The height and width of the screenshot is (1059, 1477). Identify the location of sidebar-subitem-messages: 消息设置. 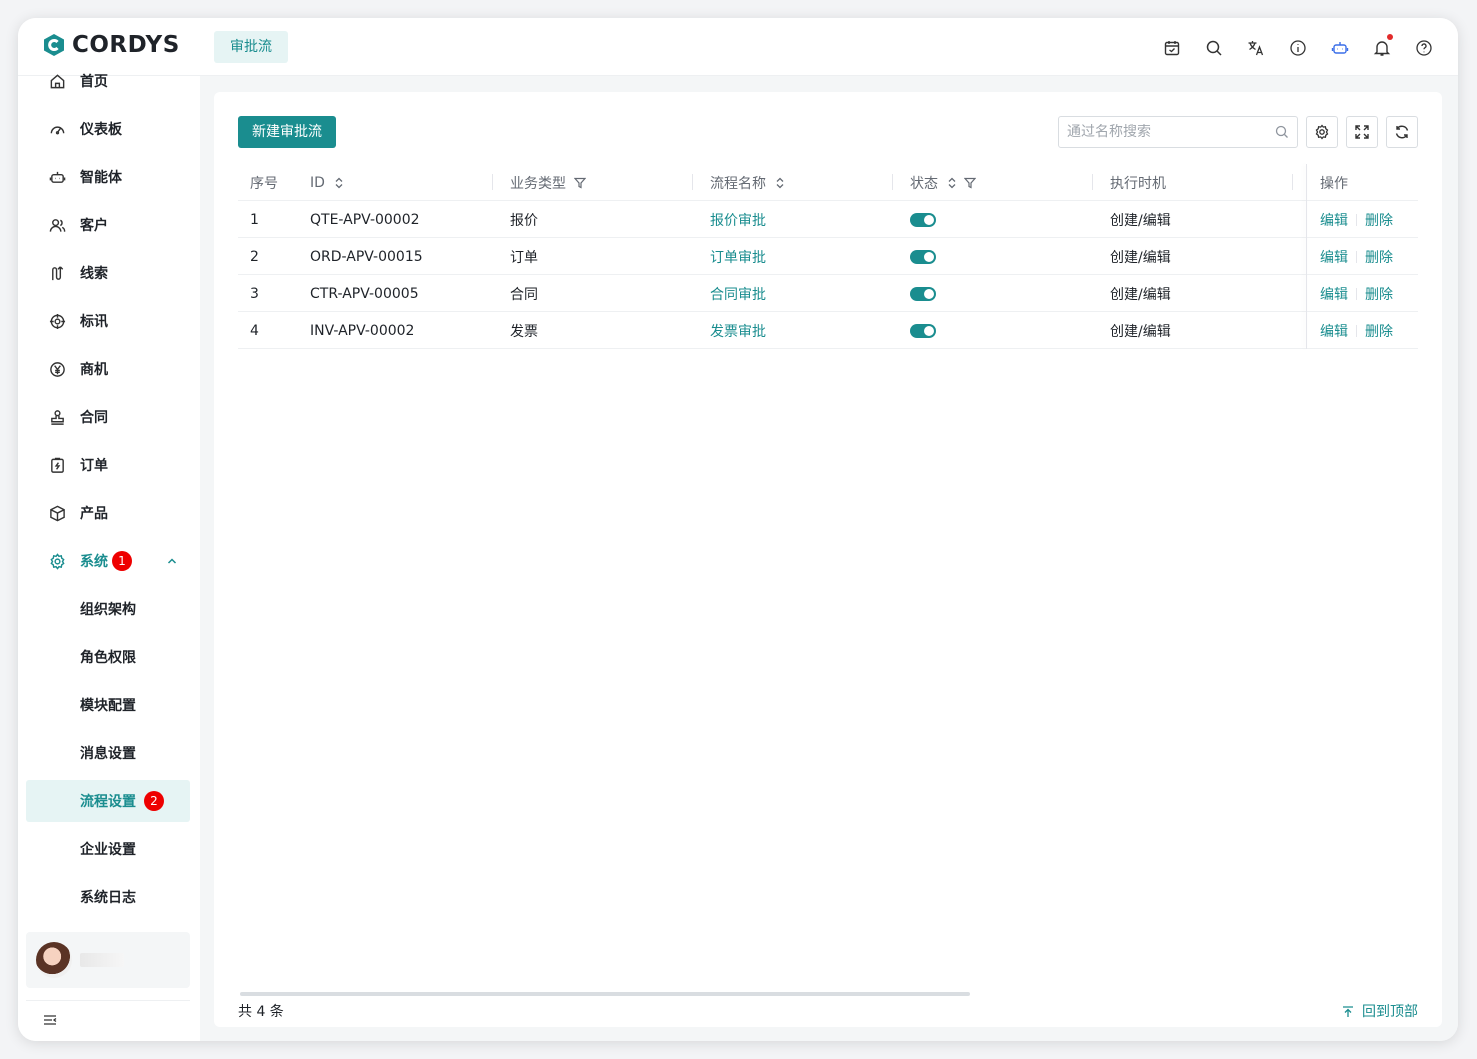
(108, 753).